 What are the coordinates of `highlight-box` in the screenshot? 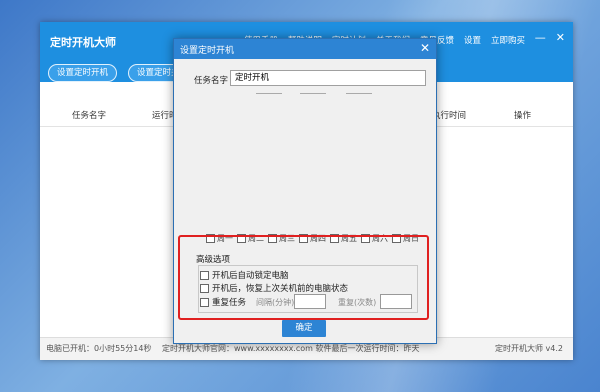 It's located at (303, 277).